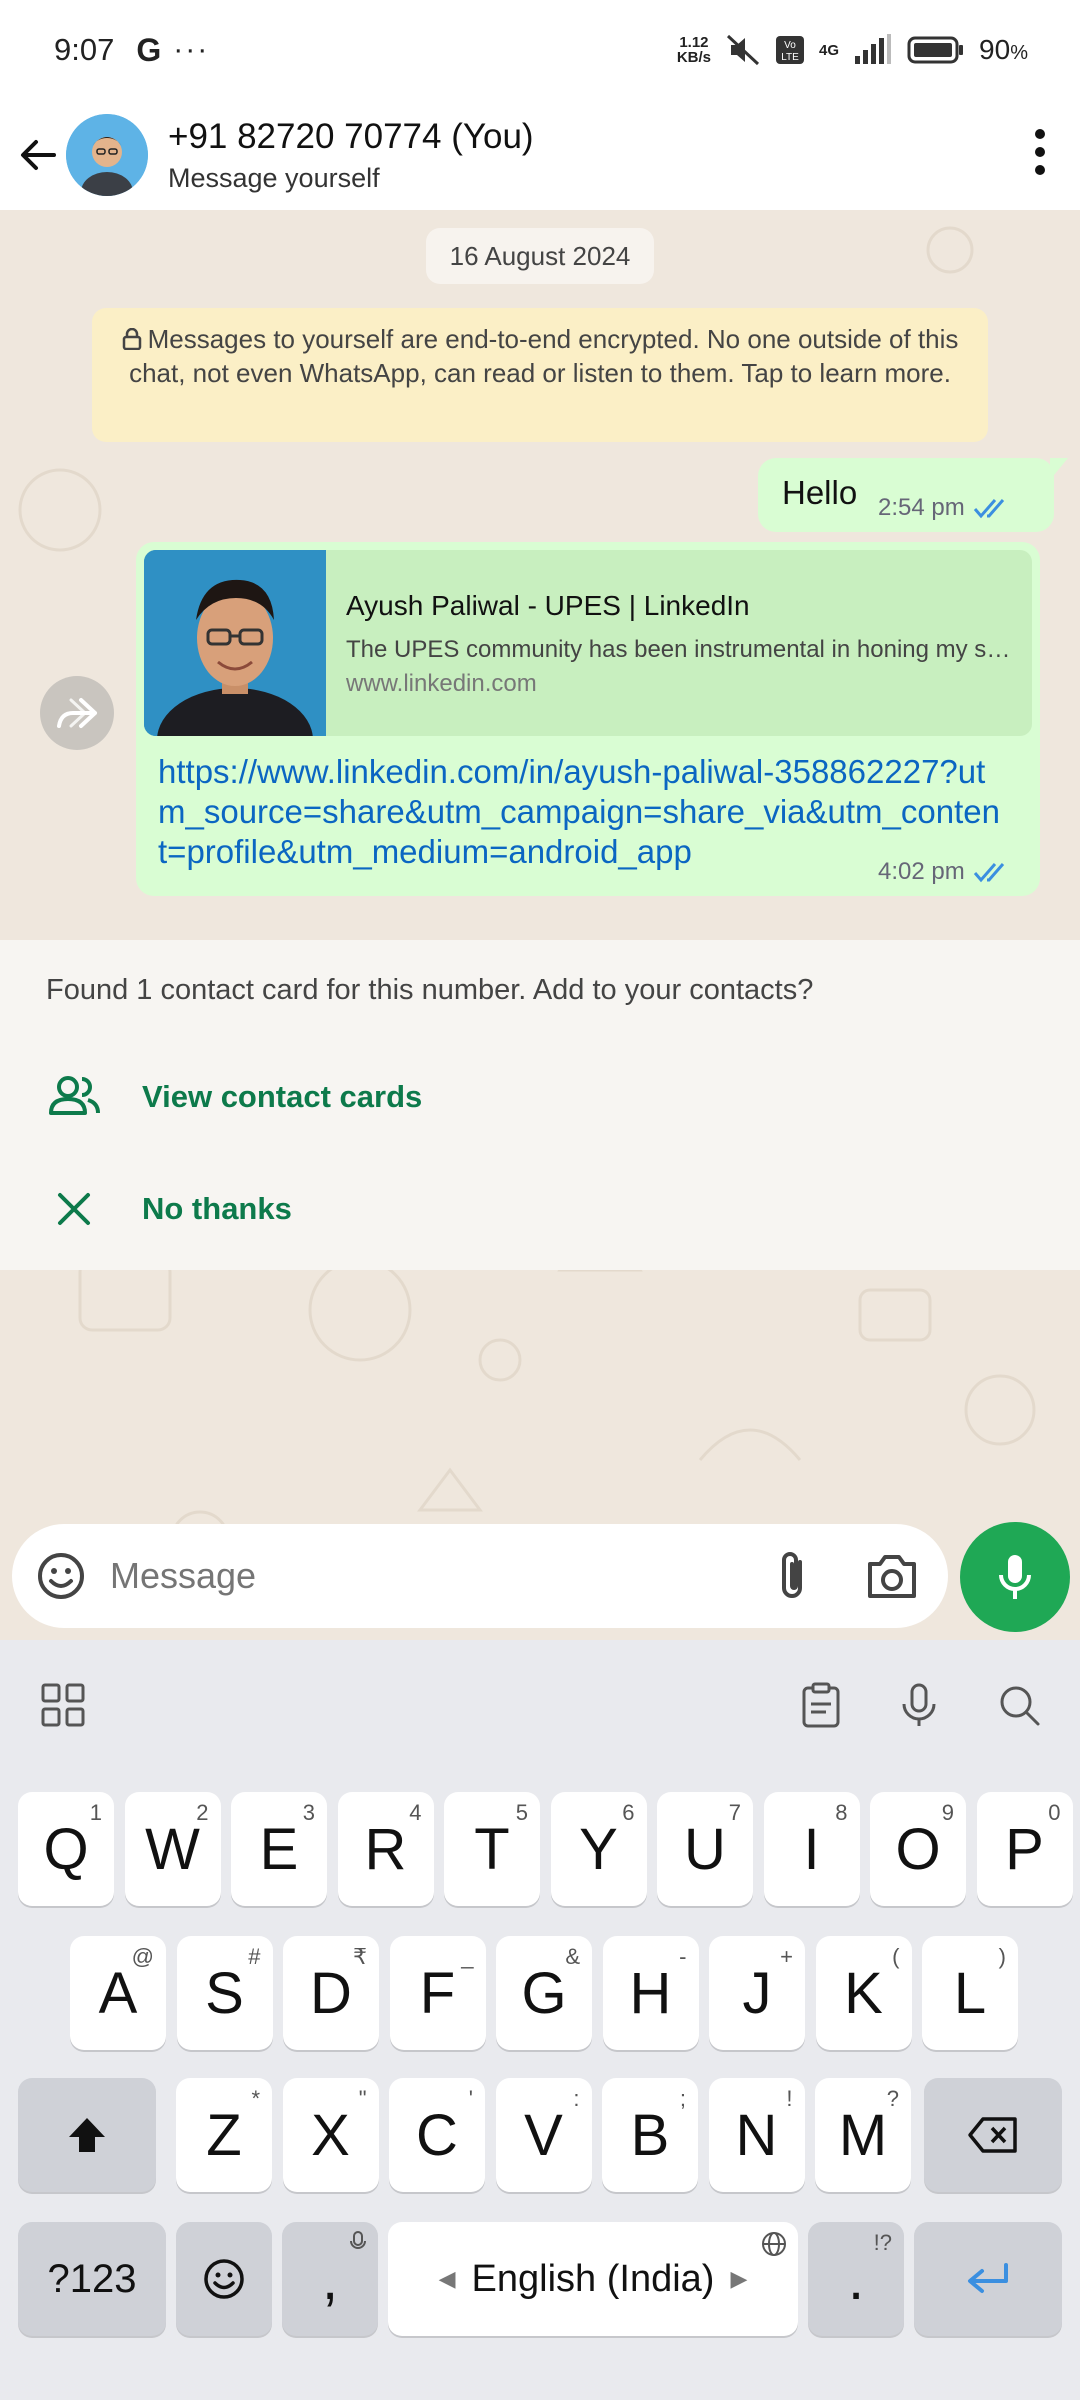 The width and height of the screenshot is (1080, 2400). I want to click on message-composer, so click(480, 1576).